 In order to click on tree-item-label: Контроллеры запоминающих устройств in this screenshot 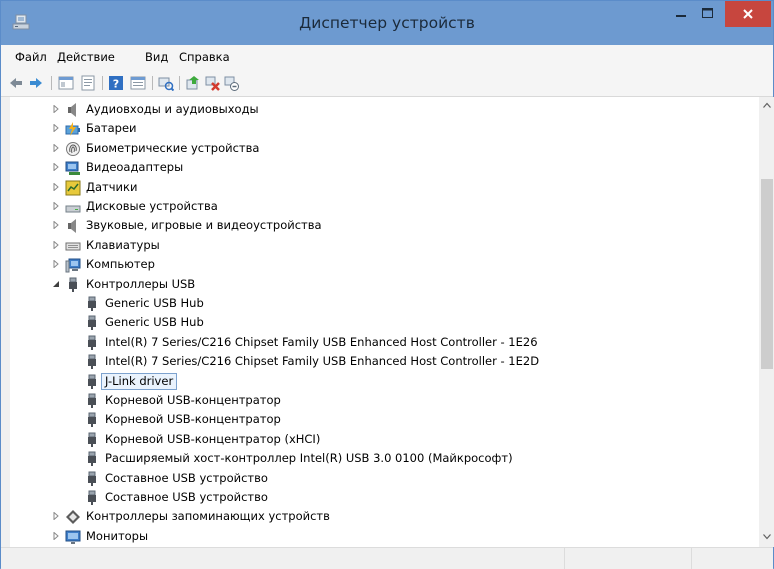, I will do `click(208, 516)`.